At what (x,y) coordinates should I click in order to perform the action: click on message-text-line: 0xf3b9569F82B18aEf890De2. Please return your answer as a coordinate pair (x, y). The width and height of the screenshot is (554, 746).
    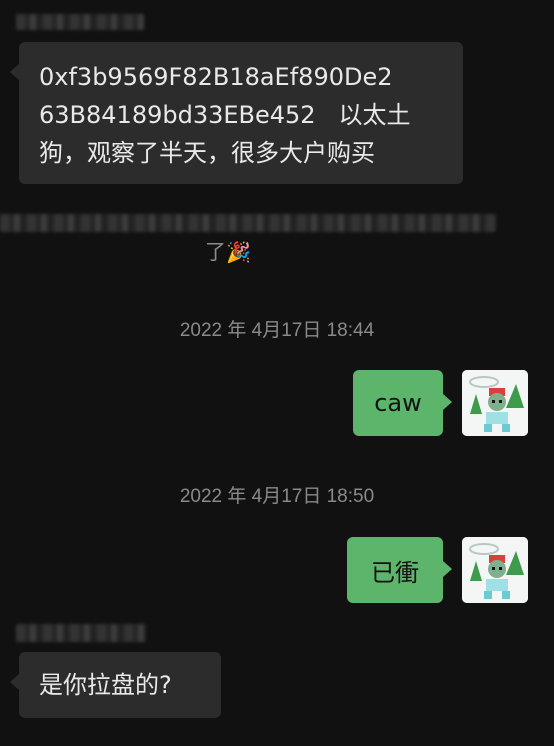
    Looking at the image, I should click on (216, 77).